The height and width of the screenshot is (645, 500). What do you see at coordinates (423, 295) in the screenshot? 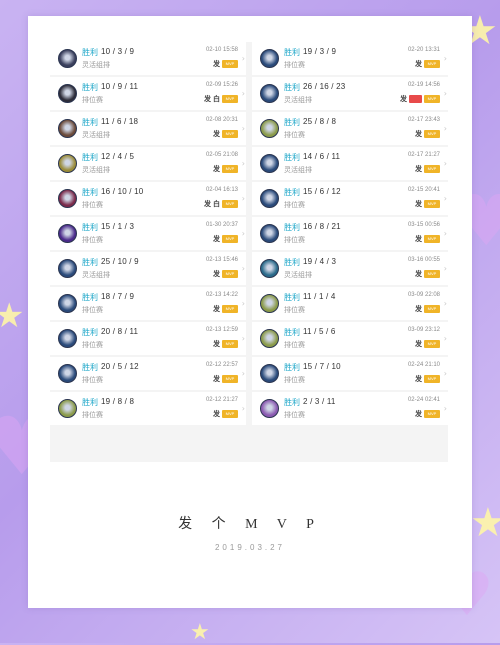
I see `match-time: 03-09 22:08` at bounding box center [423, 295].